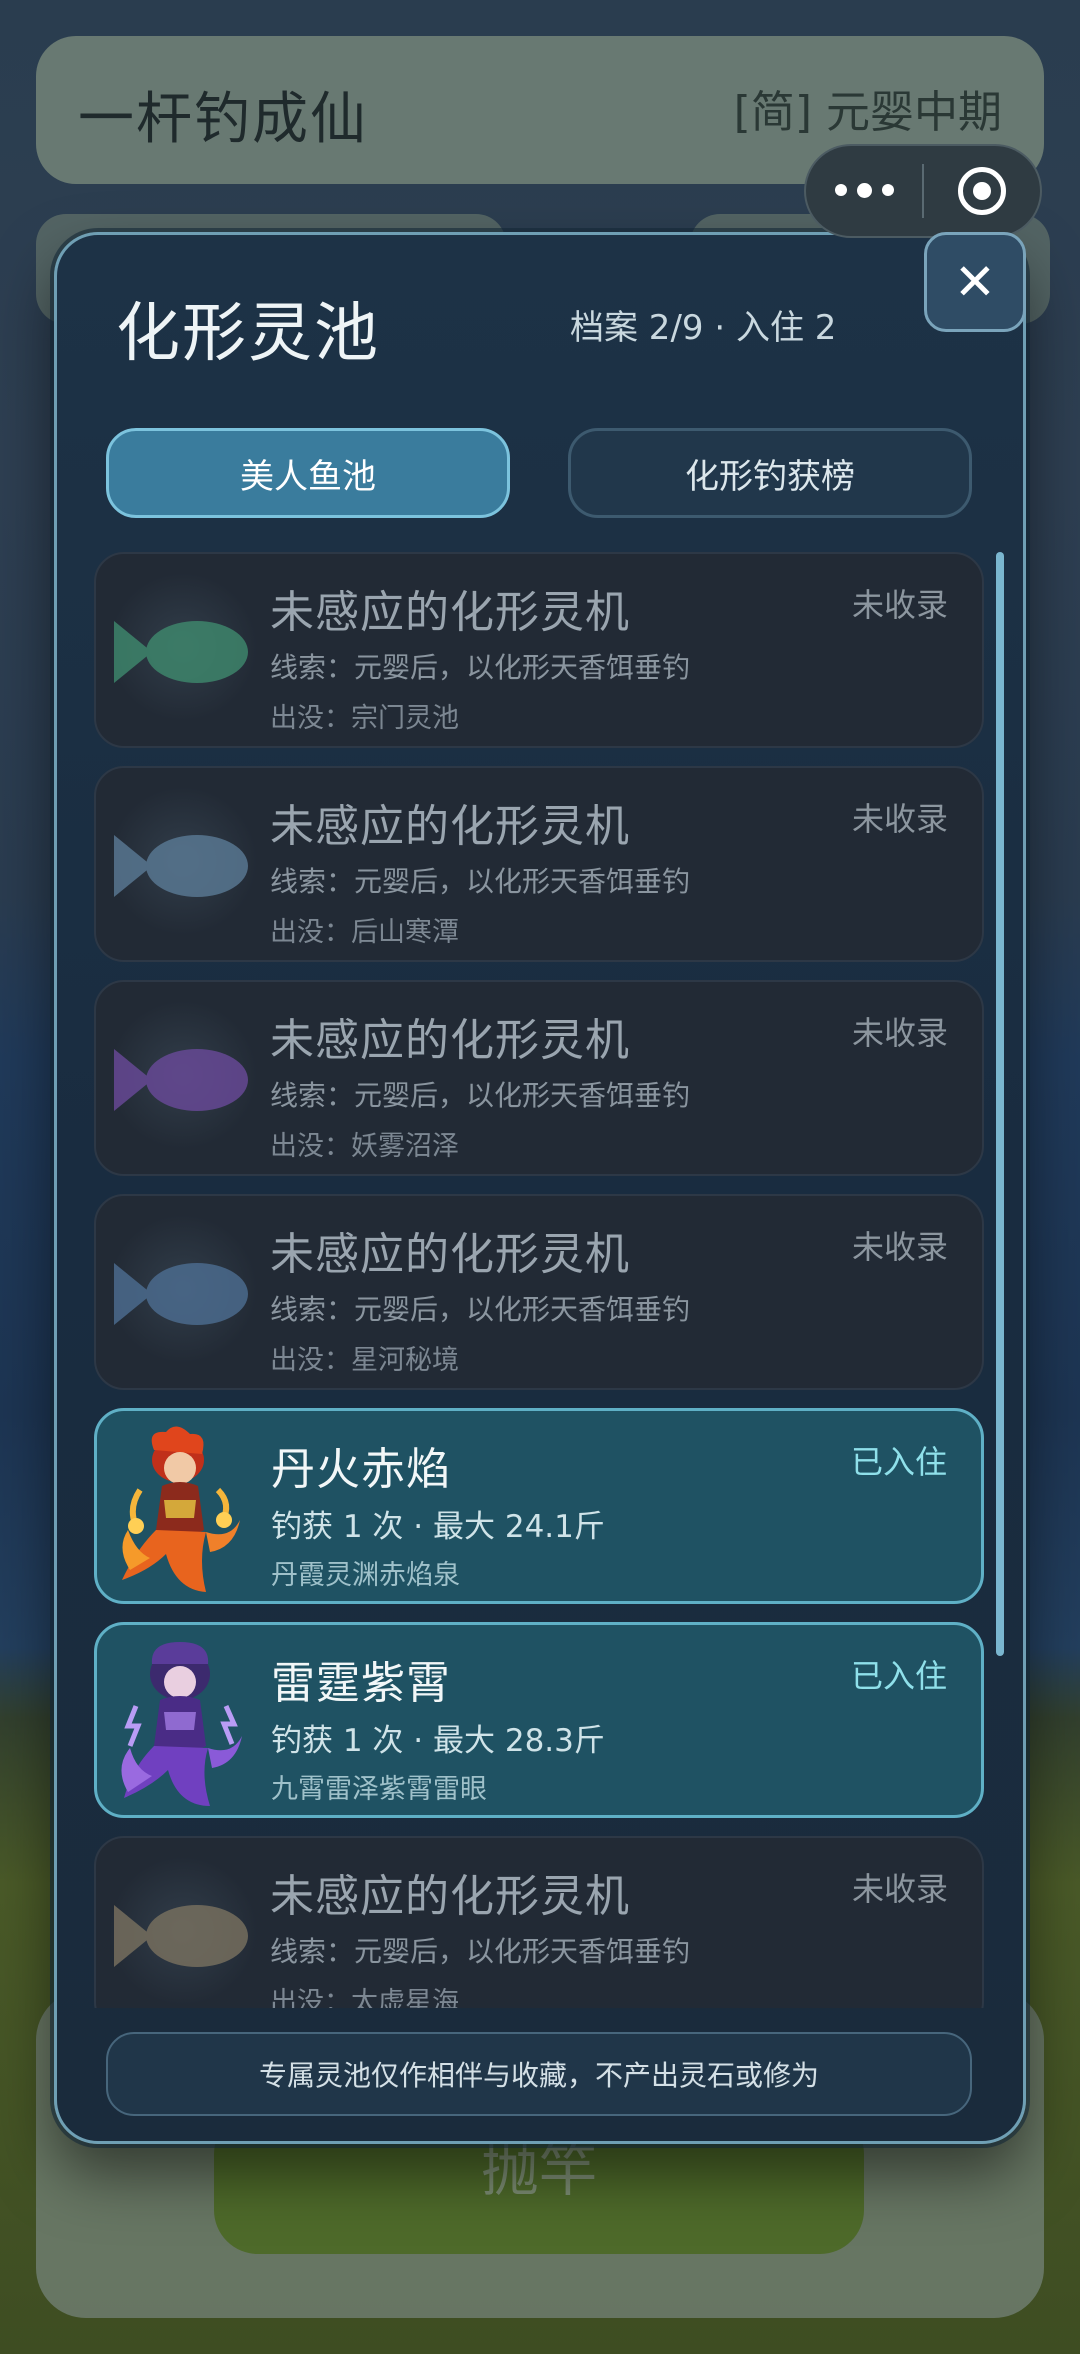 The image size is (1080, 2354). I want to click on tab-catch-ranking: 化形钓获榜, so click(770, 473).